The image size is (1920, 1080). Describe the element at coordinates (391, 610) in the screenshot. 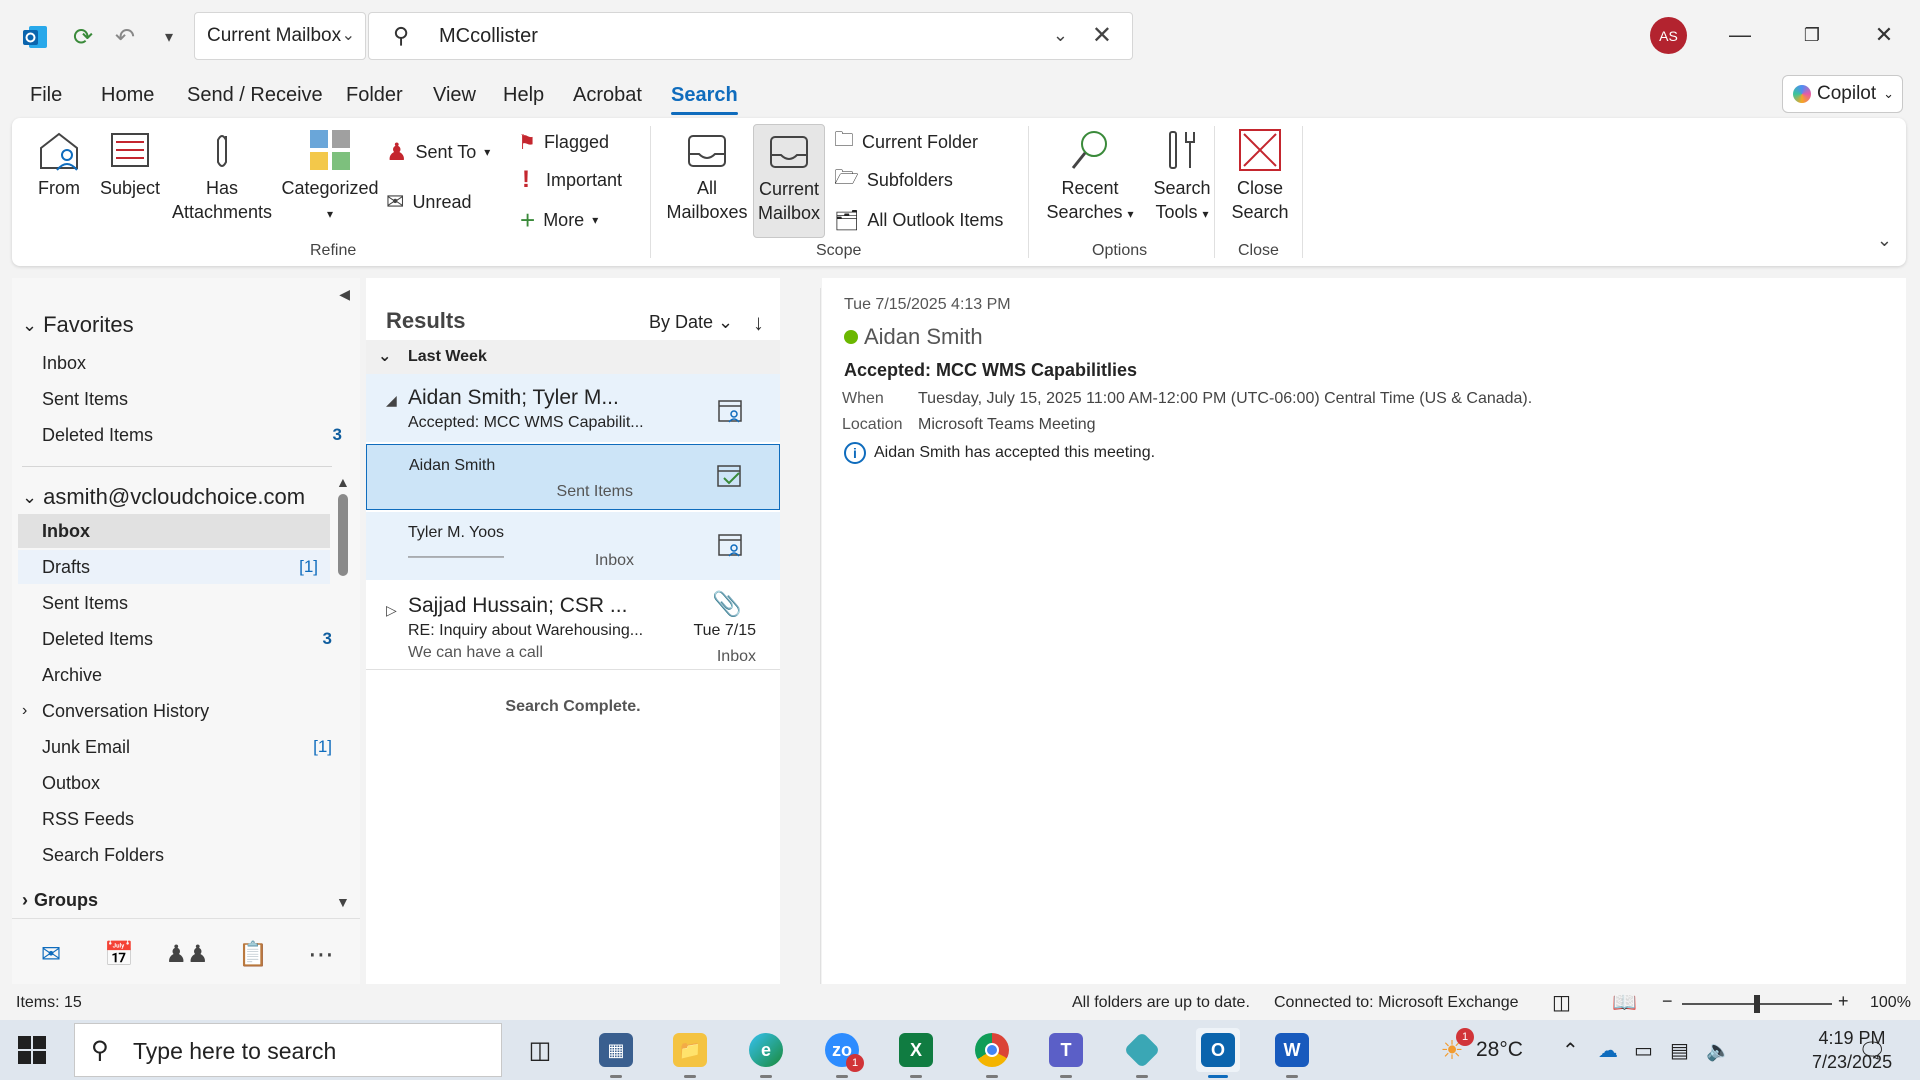

I see `expand-triangle-icon: ▷` at that location.